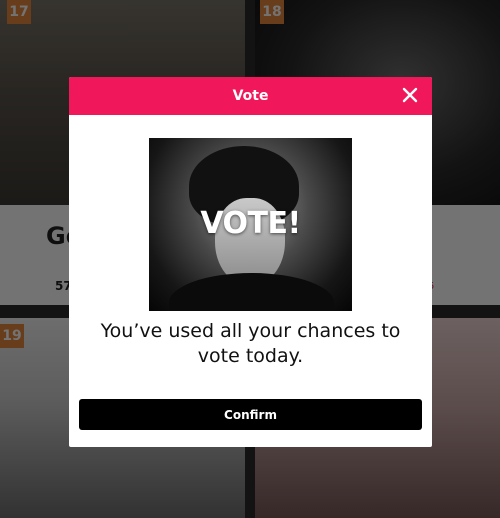 The width and height of the screenshot is (500, 518). I want to click on modal-title: Vote, so click(250, 96).